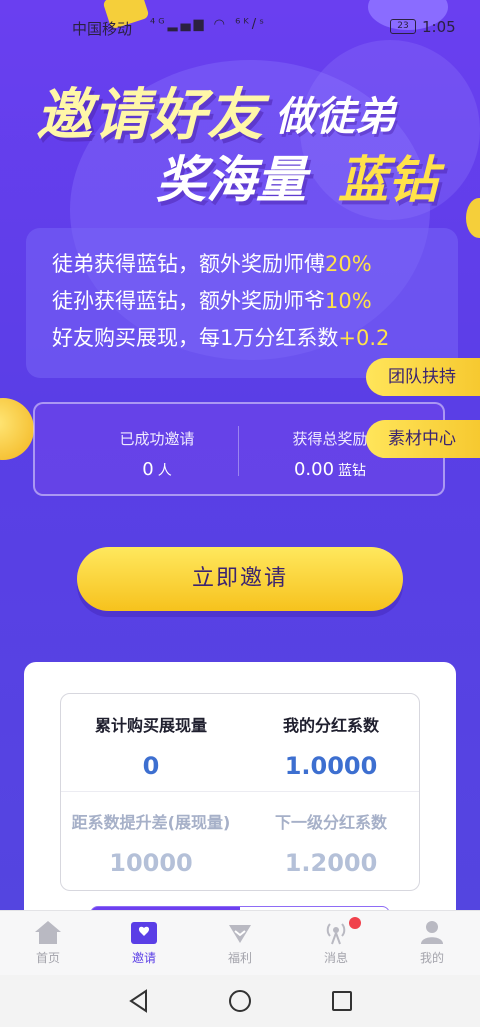 This screenshot has height=1027, width=480. What do you see at coordinates (150, 748) in the screenshot?
I see `cumulative-views: 累计购买展现量 0` at bounding box center [150, 748].